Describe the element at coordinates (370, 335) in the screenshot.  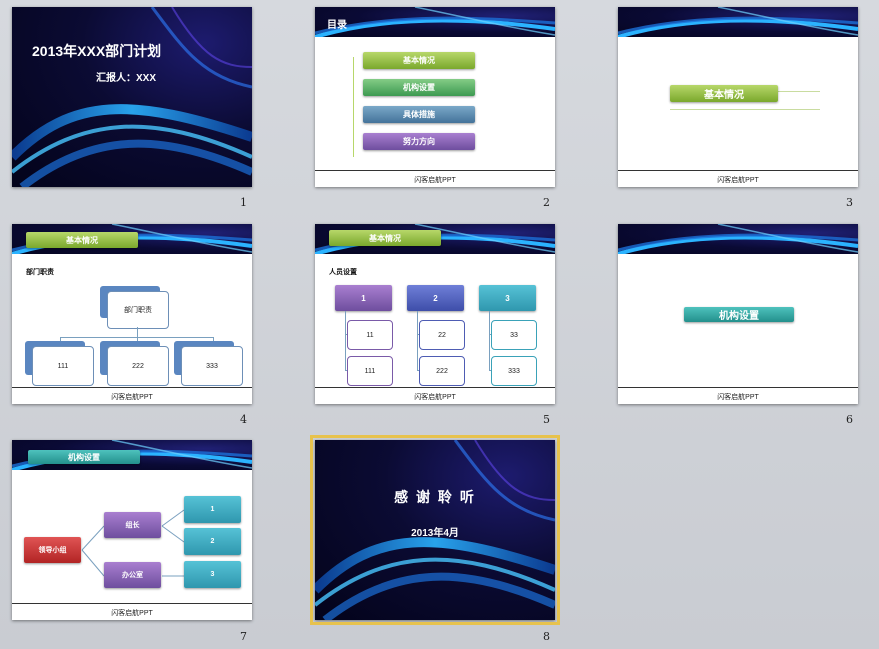
I see `column-item: 11` at that location.